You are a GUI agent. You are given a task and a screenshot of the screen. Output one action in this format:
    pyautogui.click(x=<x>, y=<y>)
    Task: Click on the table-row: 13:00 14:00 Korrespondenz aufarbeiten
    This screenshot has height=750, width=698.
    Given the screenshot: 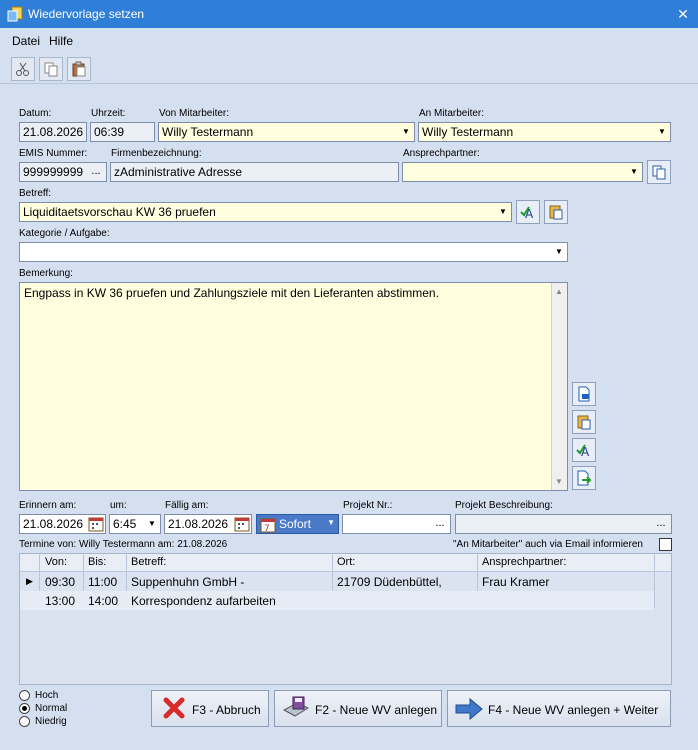 What is the action you would take?
    pyautogui.click(x=337, y=600)
    